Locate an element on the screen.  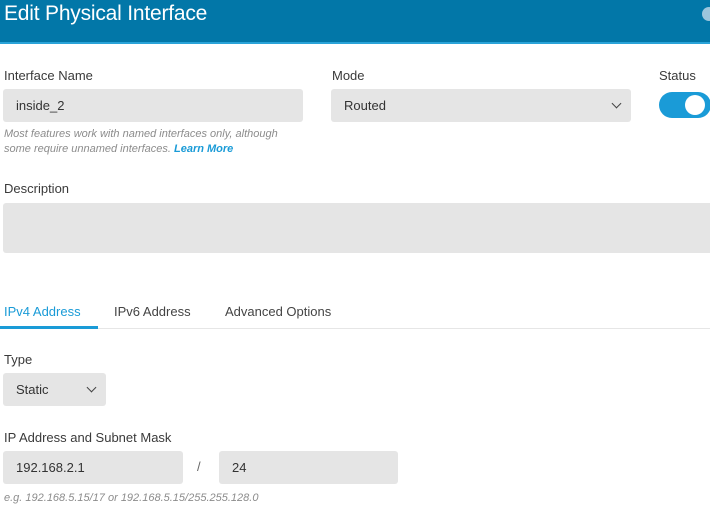
status-label: Status is located at coordinates (677, 75).